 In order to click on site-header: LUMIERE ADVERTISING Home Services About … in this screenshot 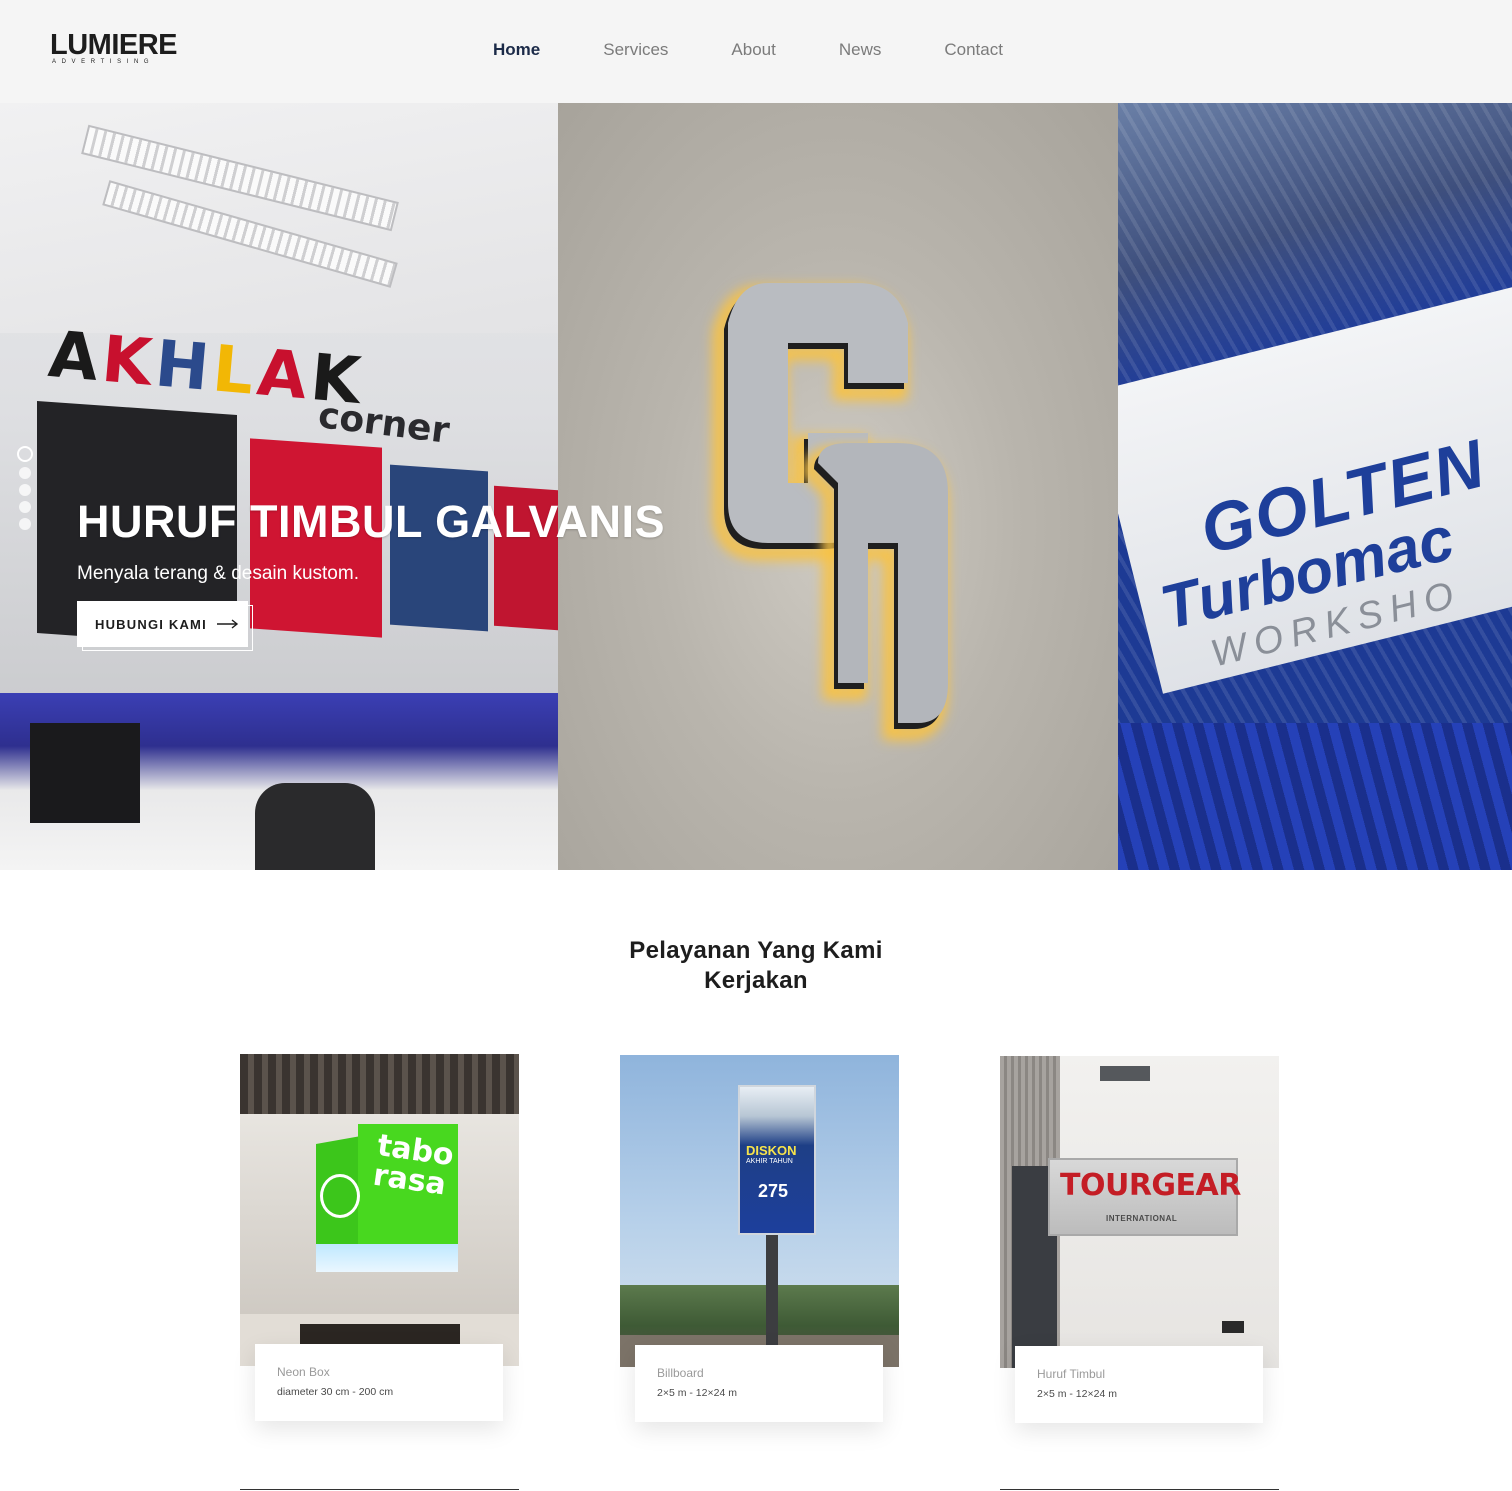, I will do `click(756, 51)`.